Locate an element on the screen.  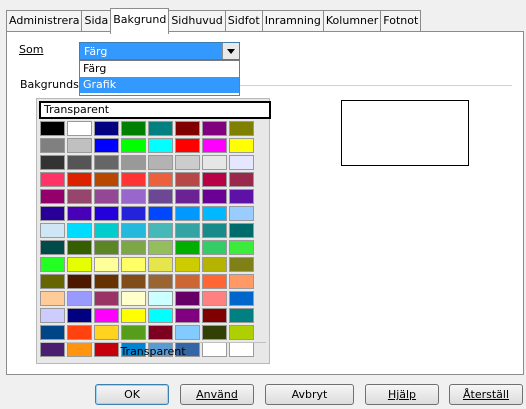
help-button: Hjälp is located at coordinates (402, 394).